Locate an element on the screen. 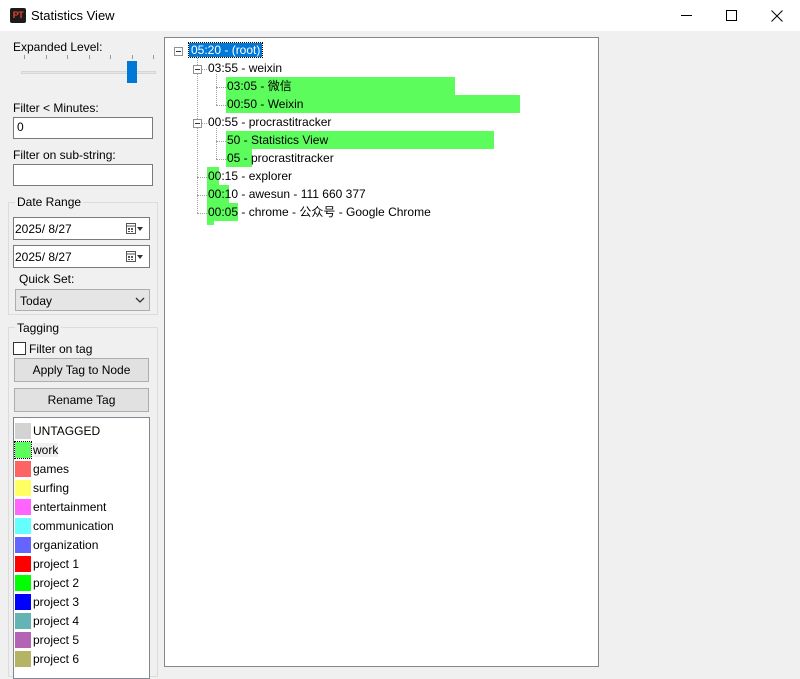  tree-node-label: 00:50 - Weixin is located at coordinates (265, 104).